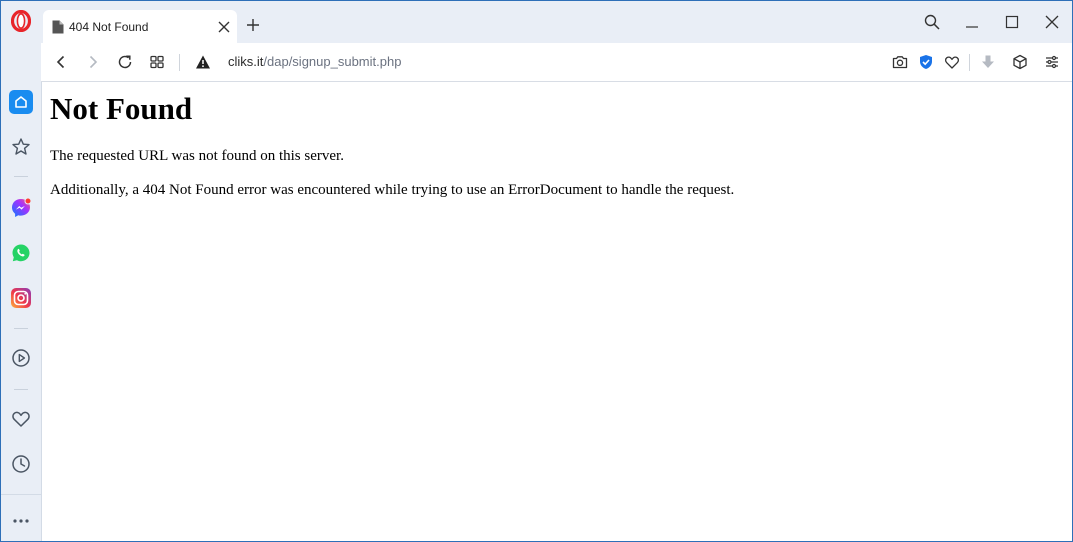  I want to click on active-tab: 404 Not Found, so click(140, 26).